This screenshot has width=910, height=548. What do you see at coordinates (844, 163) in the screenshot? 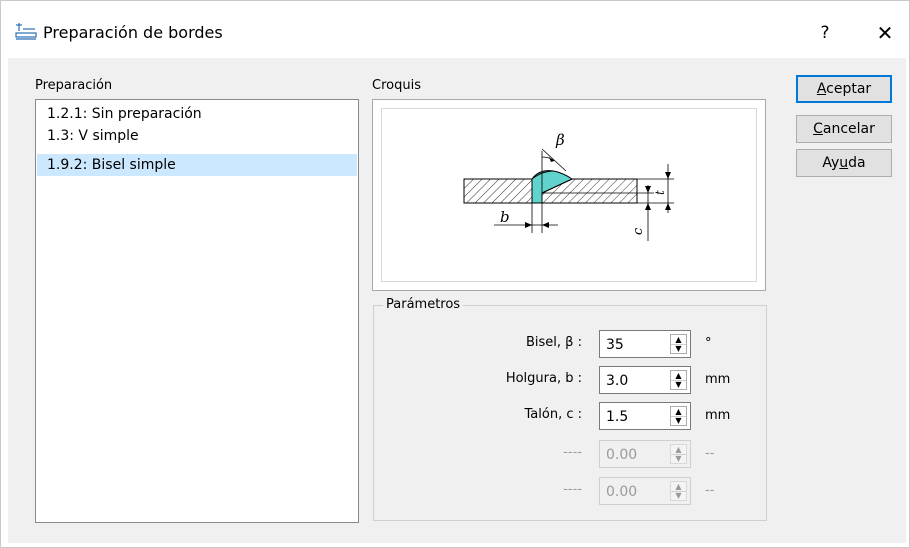
I see `help-button: Ayuda` at bounding box center [844, 163].